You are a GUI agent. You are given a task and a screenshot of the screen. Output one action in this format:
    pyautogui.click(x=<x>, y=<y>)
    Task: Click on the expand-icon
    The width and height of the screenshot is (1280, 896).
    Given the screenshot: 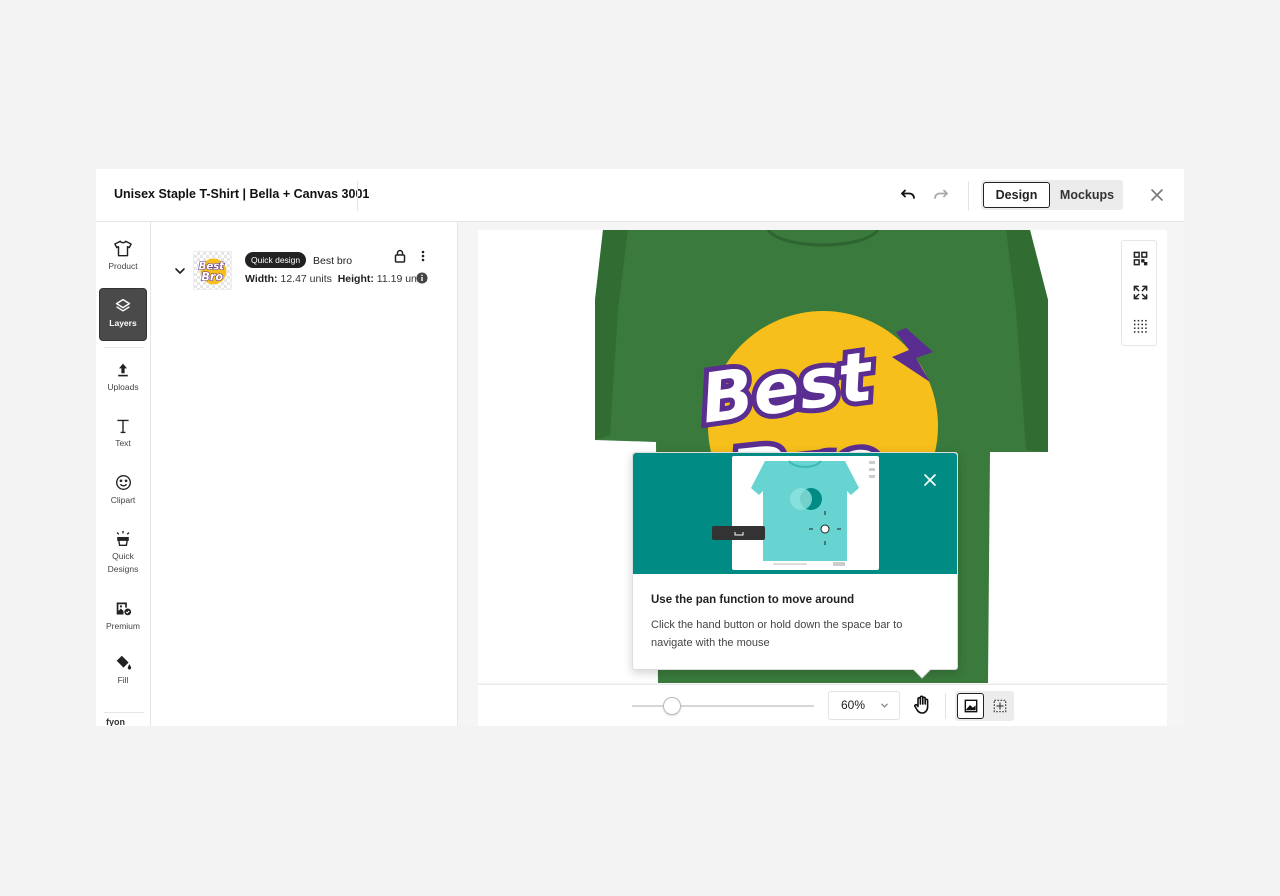 What is the action you would take?
    pyautogui.click(x=1140, y=292)
    